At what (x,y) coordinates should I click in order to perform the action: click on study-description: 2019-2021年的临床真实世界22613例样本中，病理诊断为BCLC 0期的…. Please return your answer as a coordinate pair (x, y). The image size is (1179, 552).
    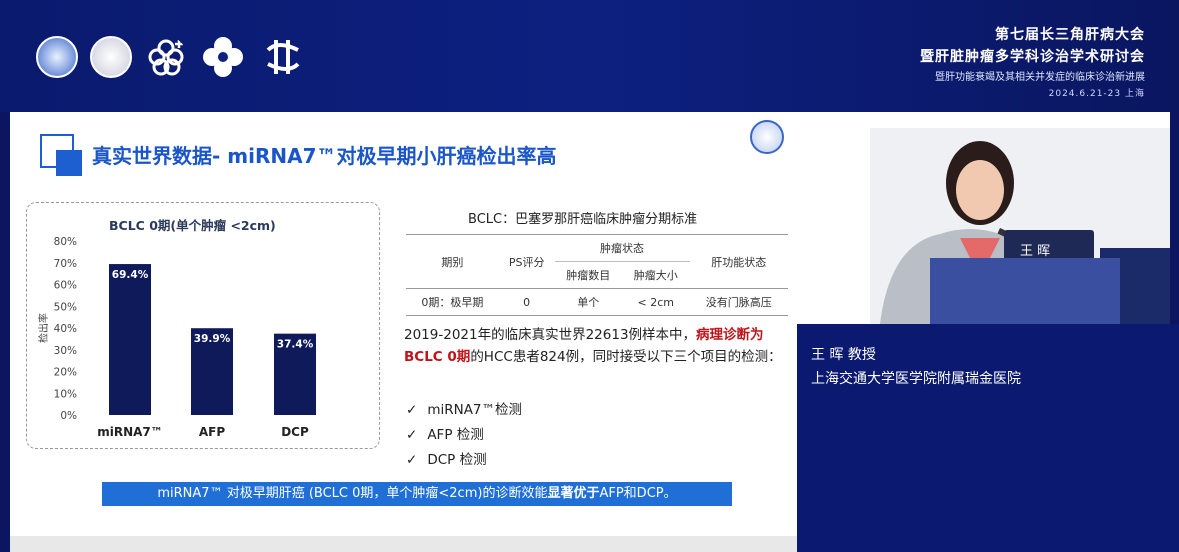
    Looking at the image, I should click on (594, 346).